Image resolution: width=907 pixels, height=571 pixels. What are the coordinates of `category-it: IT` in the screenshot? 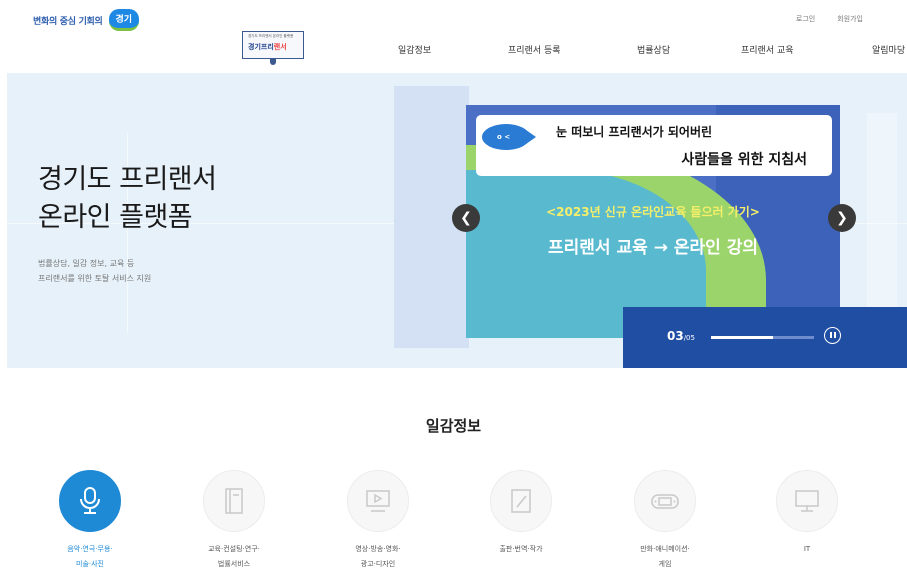 It's located at (807, 520).